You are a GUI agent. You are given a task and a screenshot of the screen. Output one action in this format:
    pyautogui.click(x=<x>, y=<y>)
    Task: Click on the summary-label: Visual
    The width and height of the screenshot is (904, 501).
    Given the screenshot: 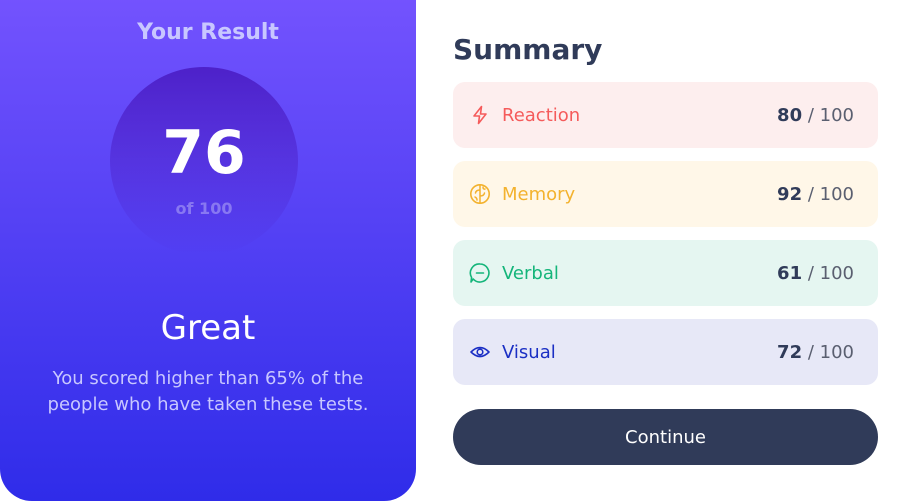 What is the action you would take?
    pyautogui.click(x=529, y=352)
    